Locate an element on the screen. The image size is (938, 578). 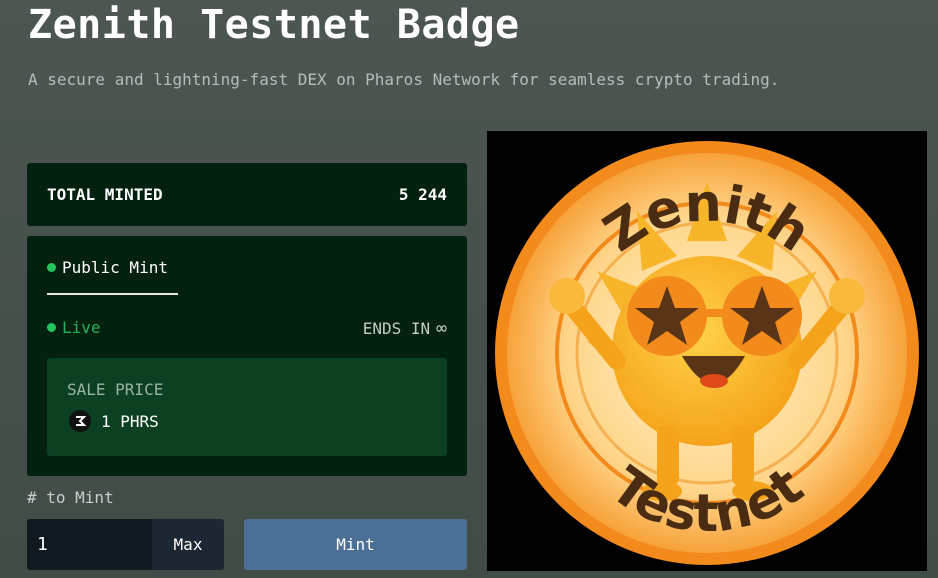
status-dot-icon is located at coordinates (51, 267).